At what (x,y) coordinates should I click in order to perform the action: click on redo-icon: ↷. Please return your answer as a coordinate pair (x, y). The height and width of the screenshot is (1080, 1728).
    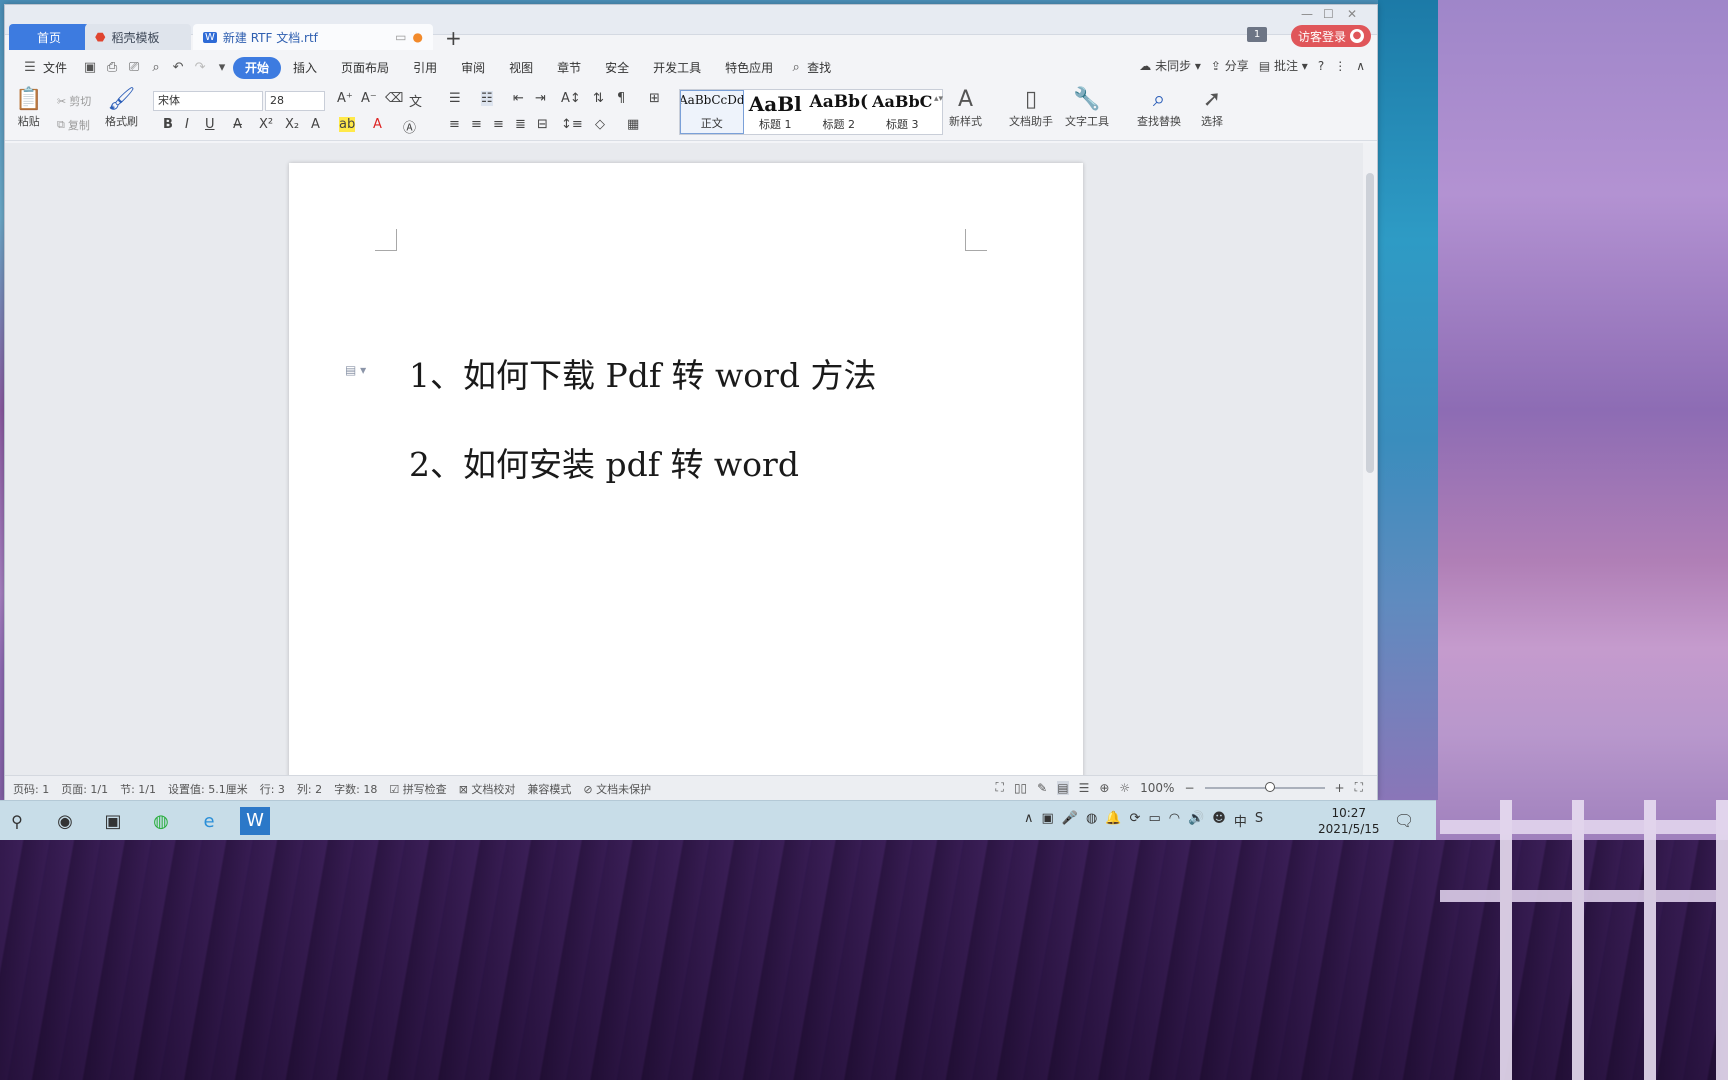
    Looking at the image, I should click on (200, 68).